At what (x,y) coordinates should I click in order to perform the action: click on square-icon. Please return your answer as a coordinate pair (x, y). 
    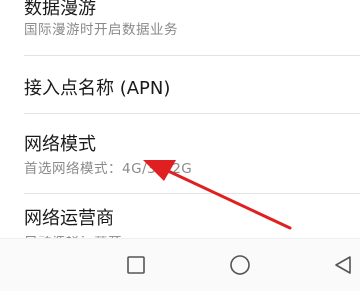
    Looking at the image, I should click on (136, 265).